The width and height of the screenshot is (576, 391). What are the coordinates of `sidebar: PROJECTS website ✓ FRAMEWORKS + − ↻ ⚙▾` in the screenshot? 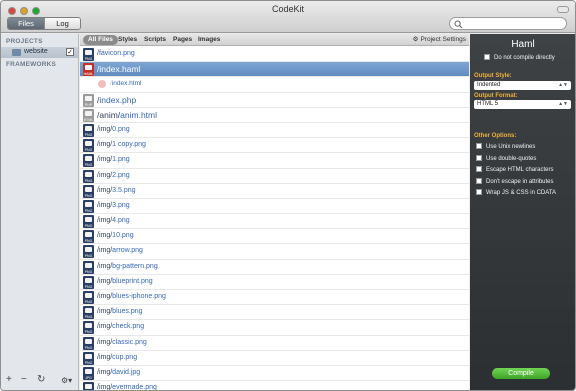 It's located at (40, 212).